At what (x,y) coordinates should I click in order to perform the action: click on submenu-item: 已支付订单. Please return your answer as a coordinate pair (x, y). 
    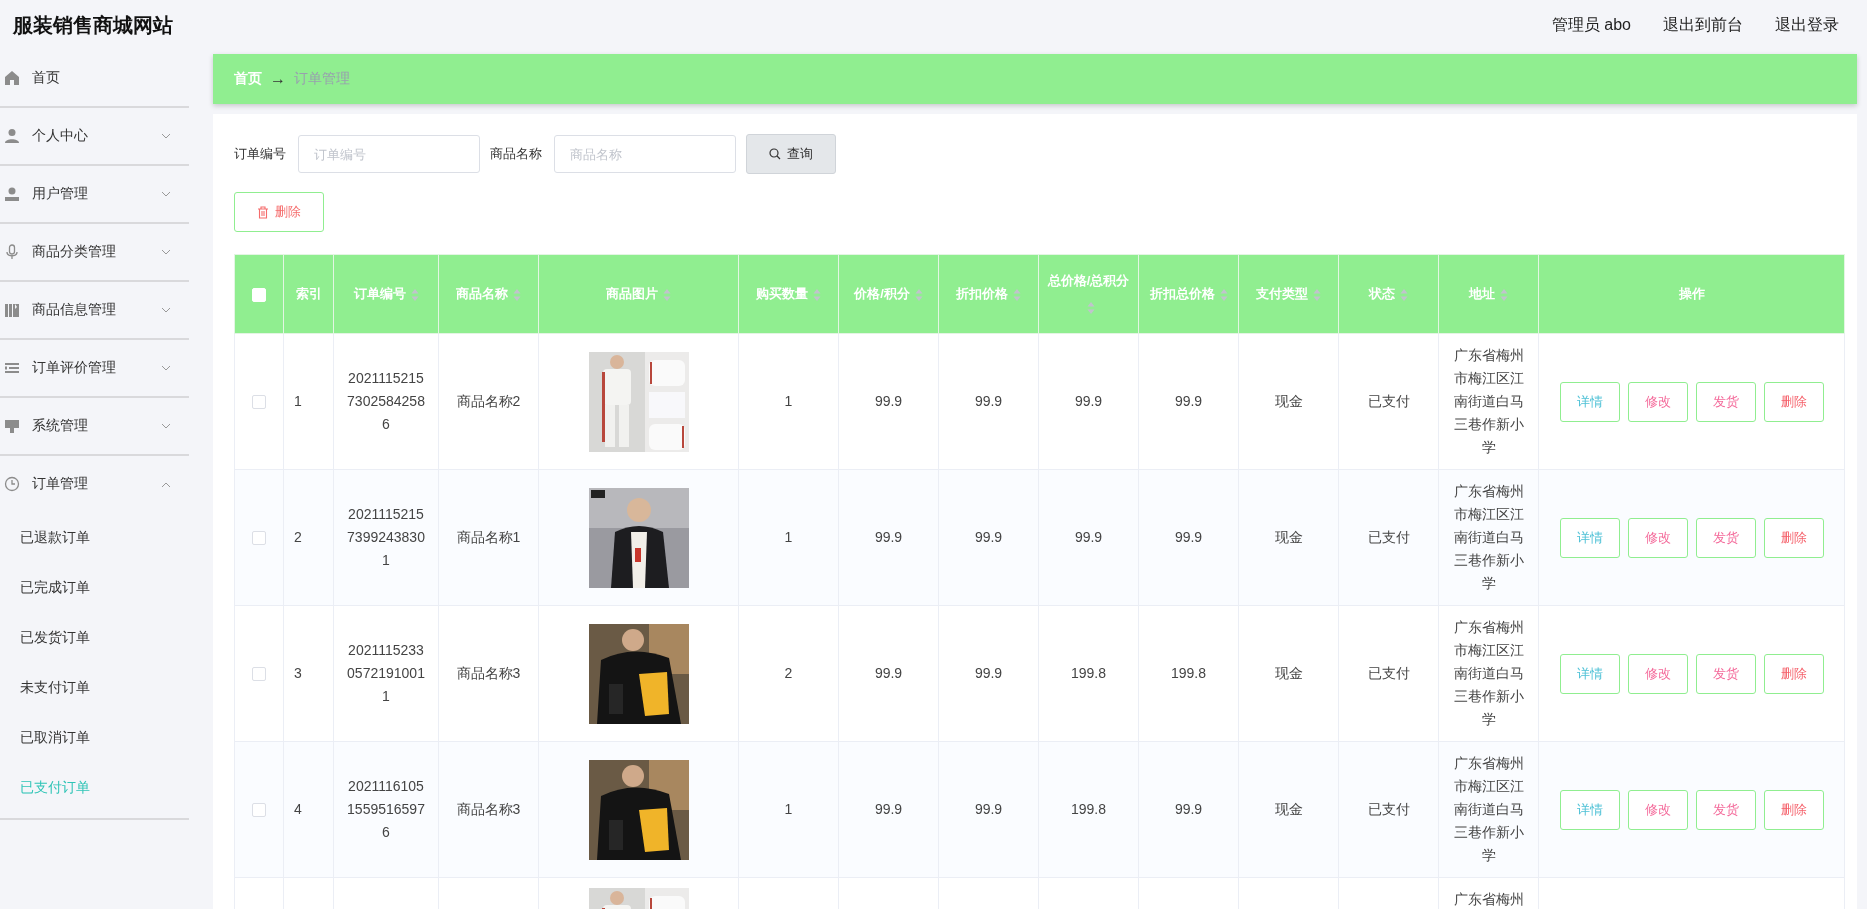
    Looking at the image, I should click on (94, 787).